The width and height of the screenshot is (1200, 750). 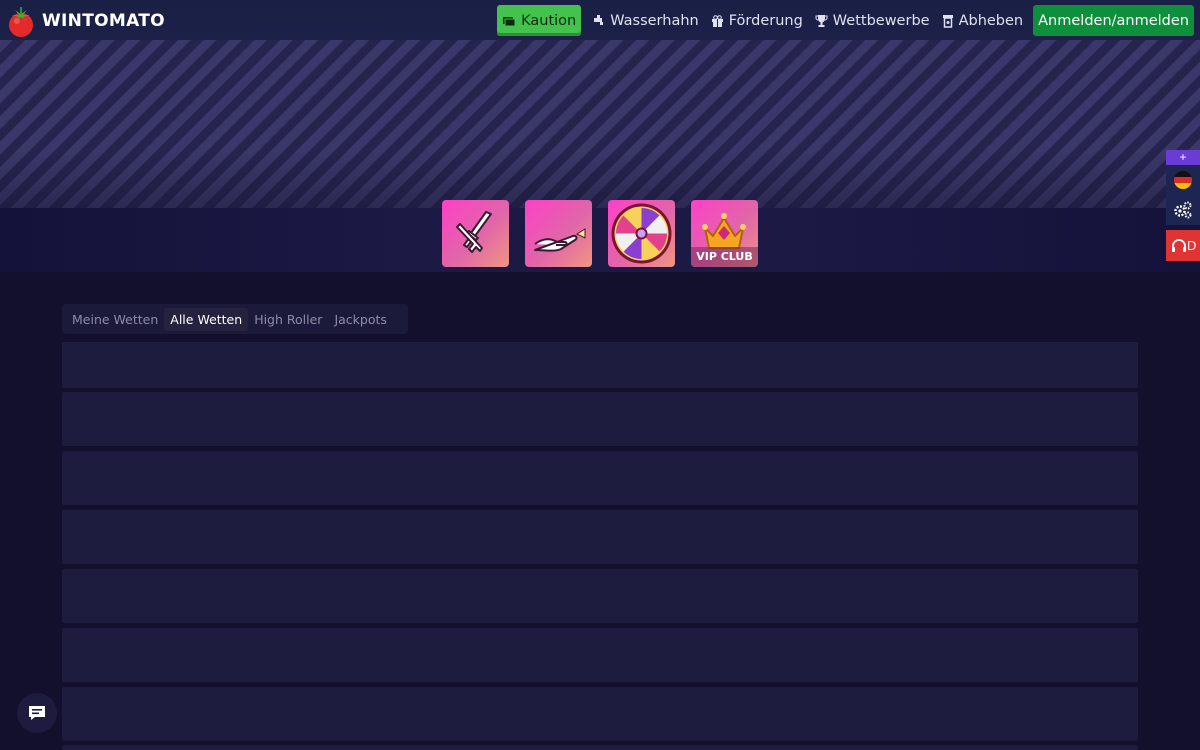 I want to click on promotion-link: Förderung, so click(x=757, y=20).